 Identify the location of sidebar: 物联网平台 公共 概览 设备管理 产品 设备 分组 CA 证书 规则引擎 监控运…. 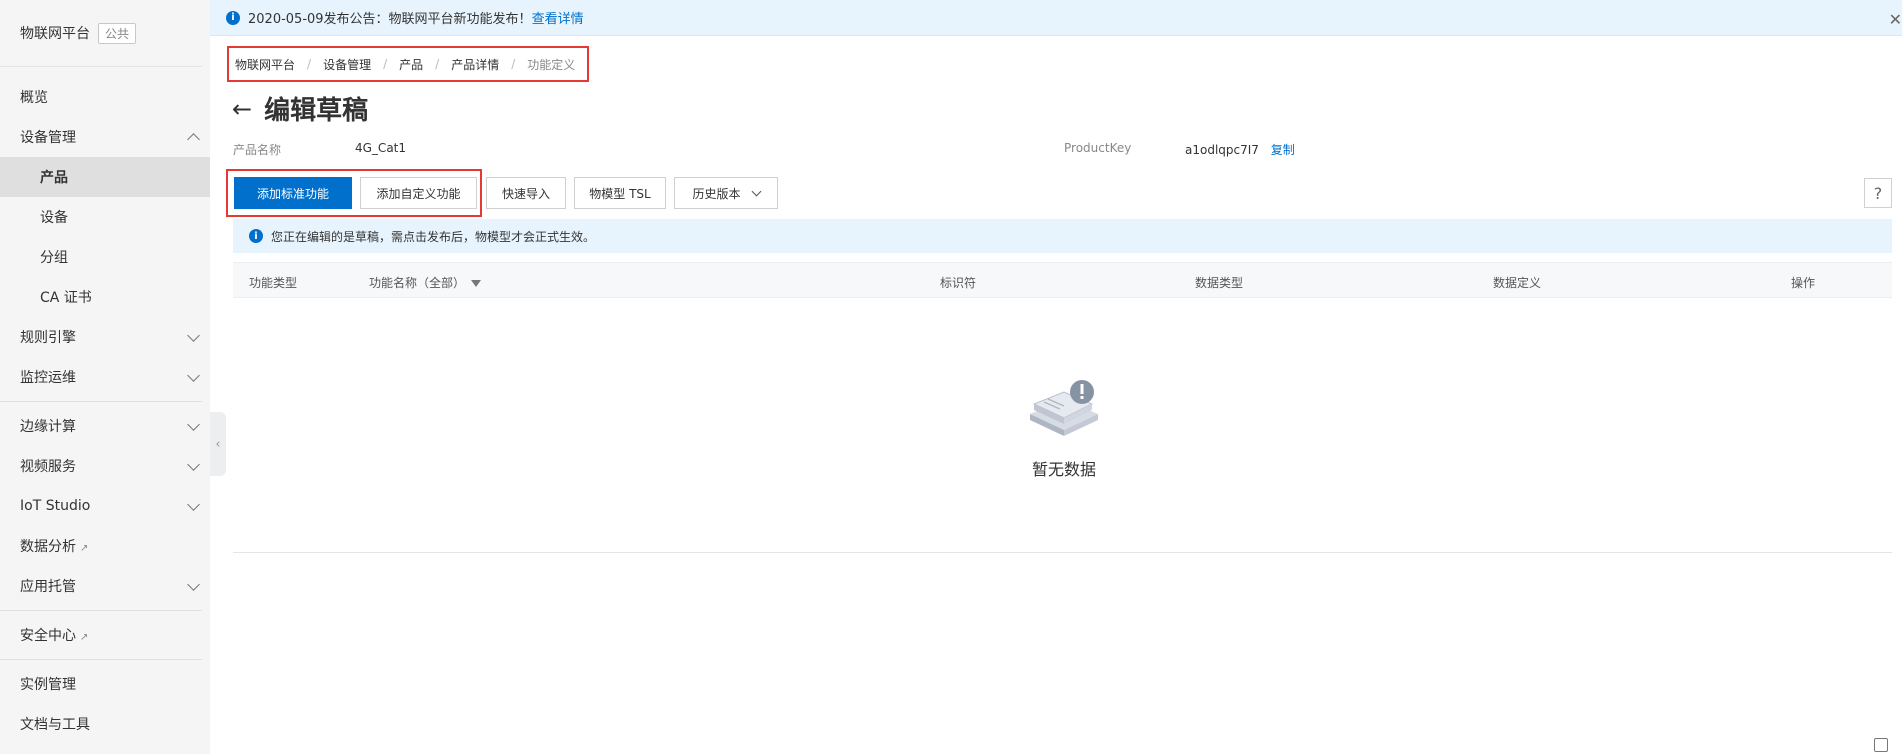
(105, 377).